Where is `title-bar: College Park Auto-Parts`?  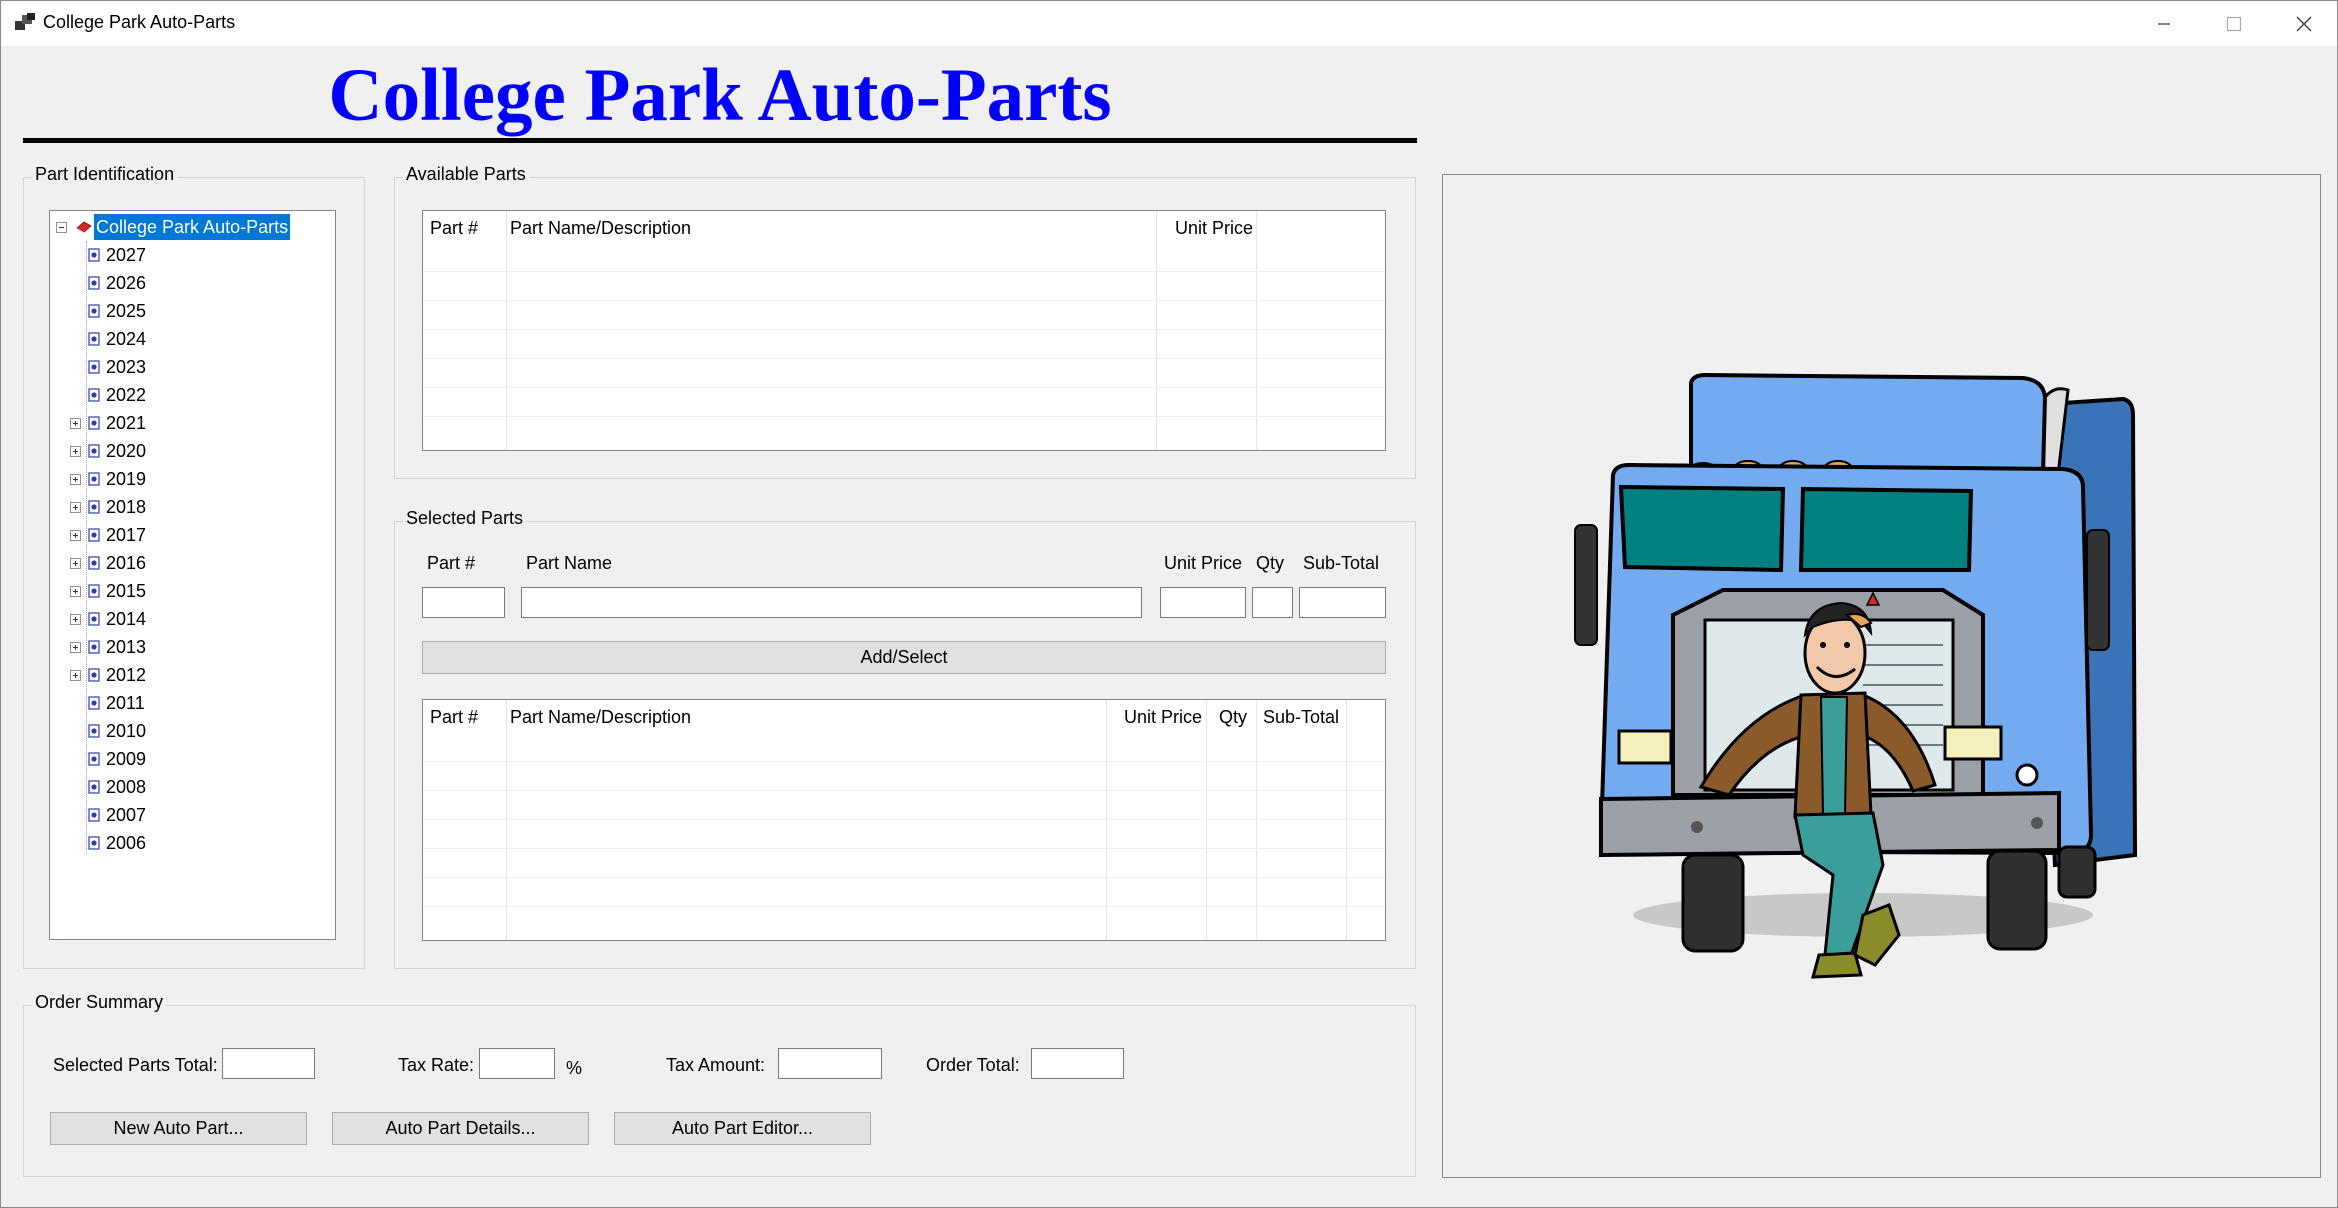
title-bar: College Park Auto-Parts is located at coordinates (1169, 23).